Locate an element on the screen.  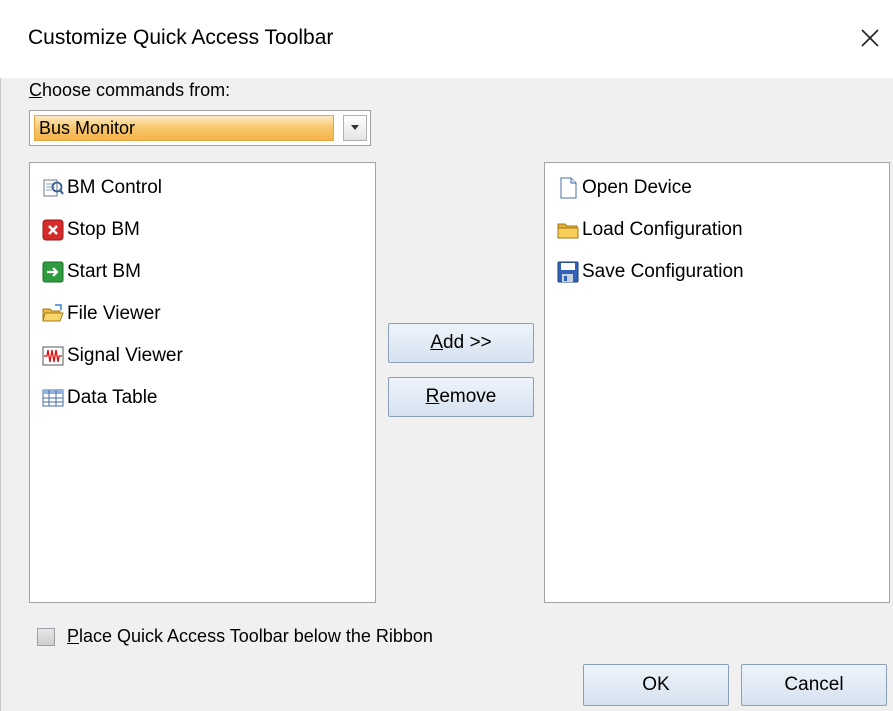
remove-accesskey: R is located at coordinates (432, 396).